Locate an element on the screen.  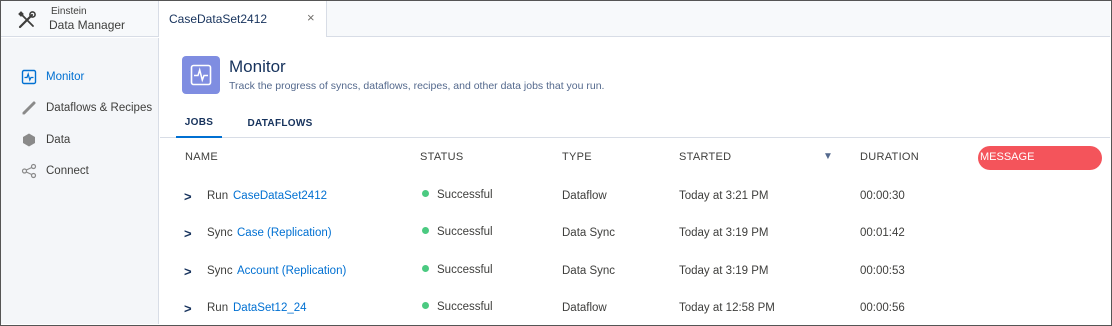
sidebar-item-data: Data is located at coordinates (45, 140).